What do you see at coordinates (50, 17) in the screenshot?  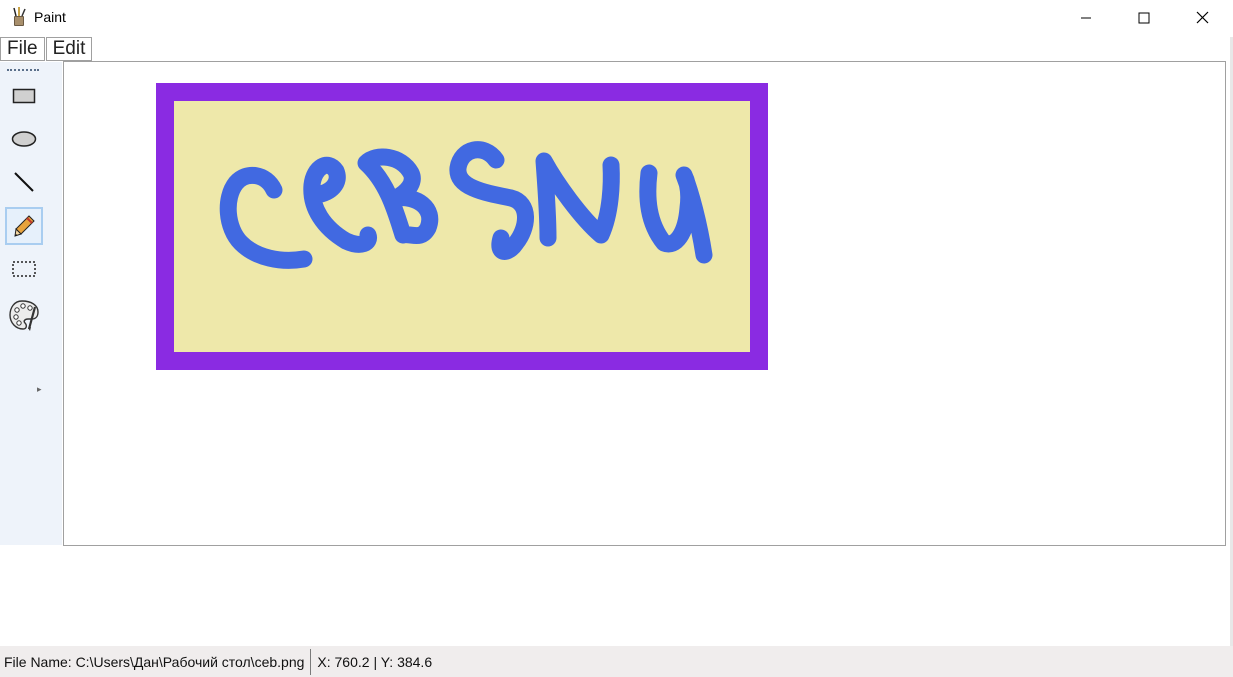 I see `window-title: Paint` at bounding box center [50, 17].